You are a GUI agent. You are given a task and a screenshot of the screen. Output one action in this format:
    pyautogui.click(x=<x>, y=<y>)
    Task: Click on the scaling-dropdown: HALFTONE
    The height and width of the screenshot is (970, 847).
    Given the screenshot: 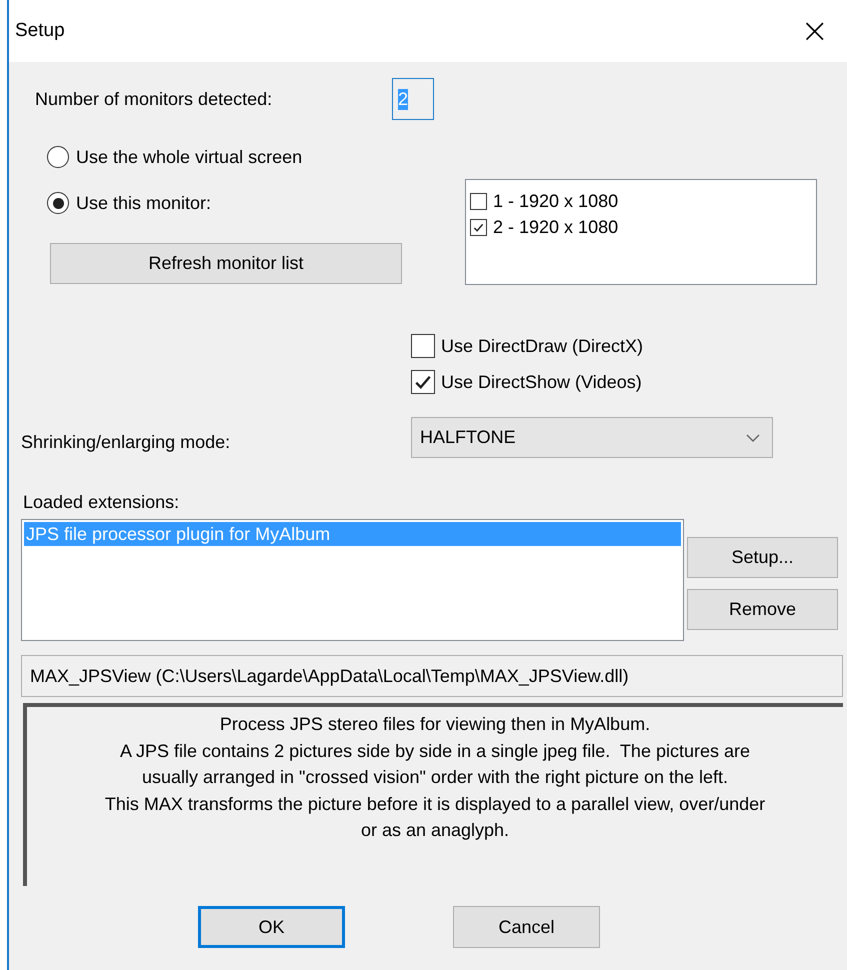 What is the action you would take?
    pyautogui.click(x=592, y=437)
    